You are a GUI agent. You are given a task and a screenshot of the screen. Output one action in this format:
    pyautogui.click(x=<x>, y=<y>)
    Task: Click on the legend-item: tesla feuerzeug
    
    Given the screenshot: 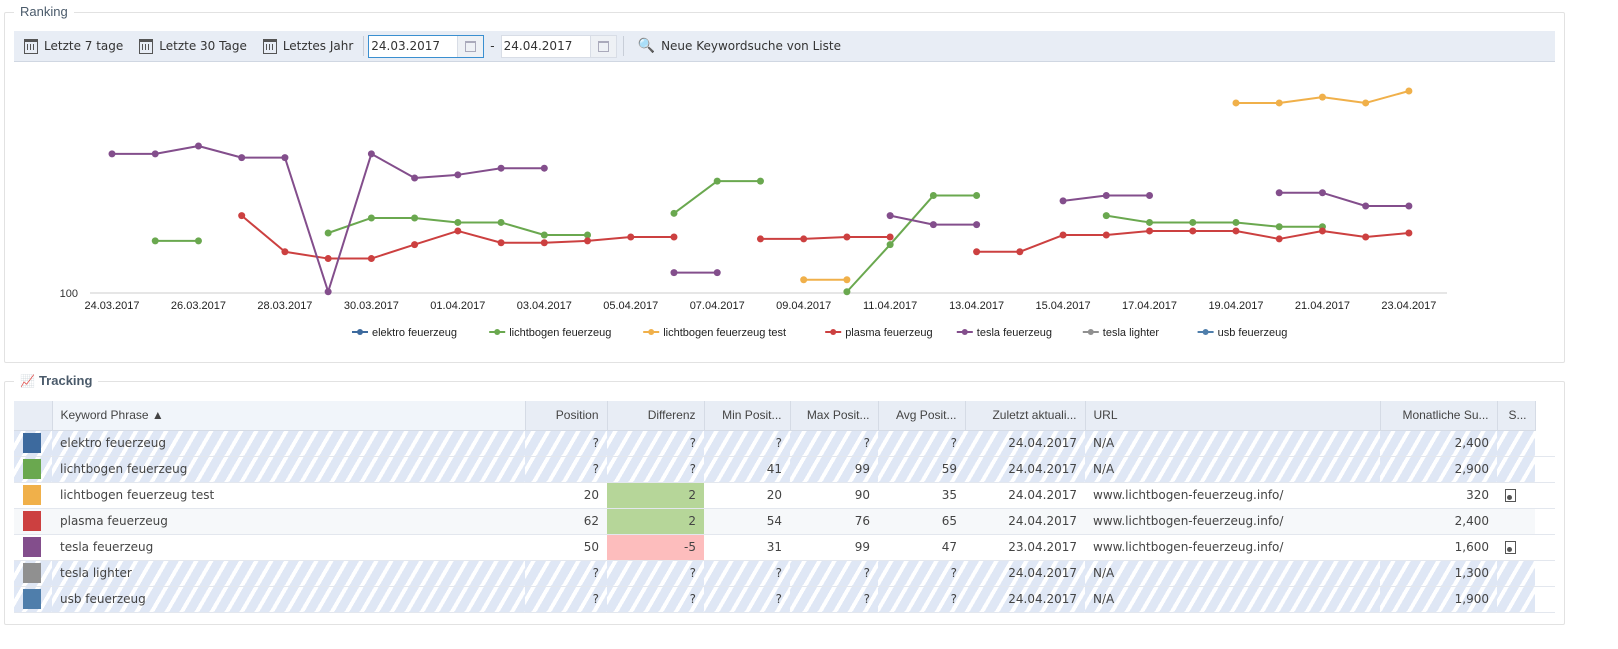 What is the action you would take?
    pyautogui.click(x=1004, y=333)
    